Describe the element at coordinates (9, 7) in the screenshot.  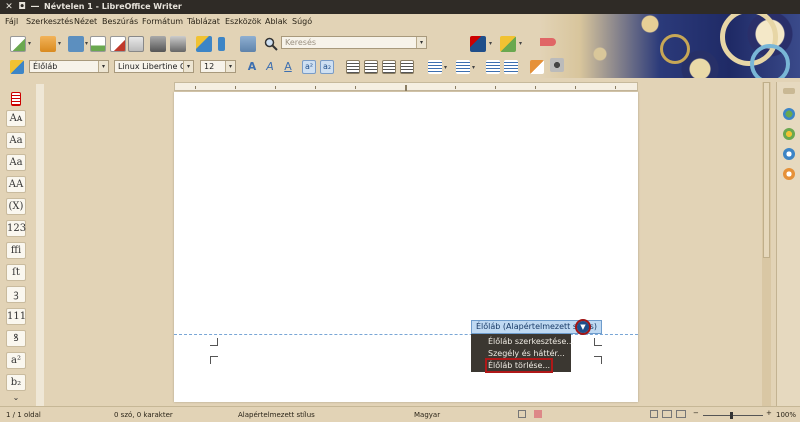
I see `close-window-icon: ✕` at that location.